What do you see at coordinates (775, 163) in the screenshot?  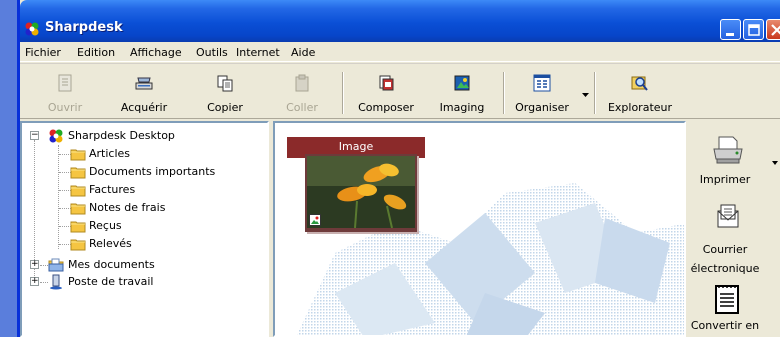 I see `print-dropdown-arrow-icon` at bounding box center [775, 163].